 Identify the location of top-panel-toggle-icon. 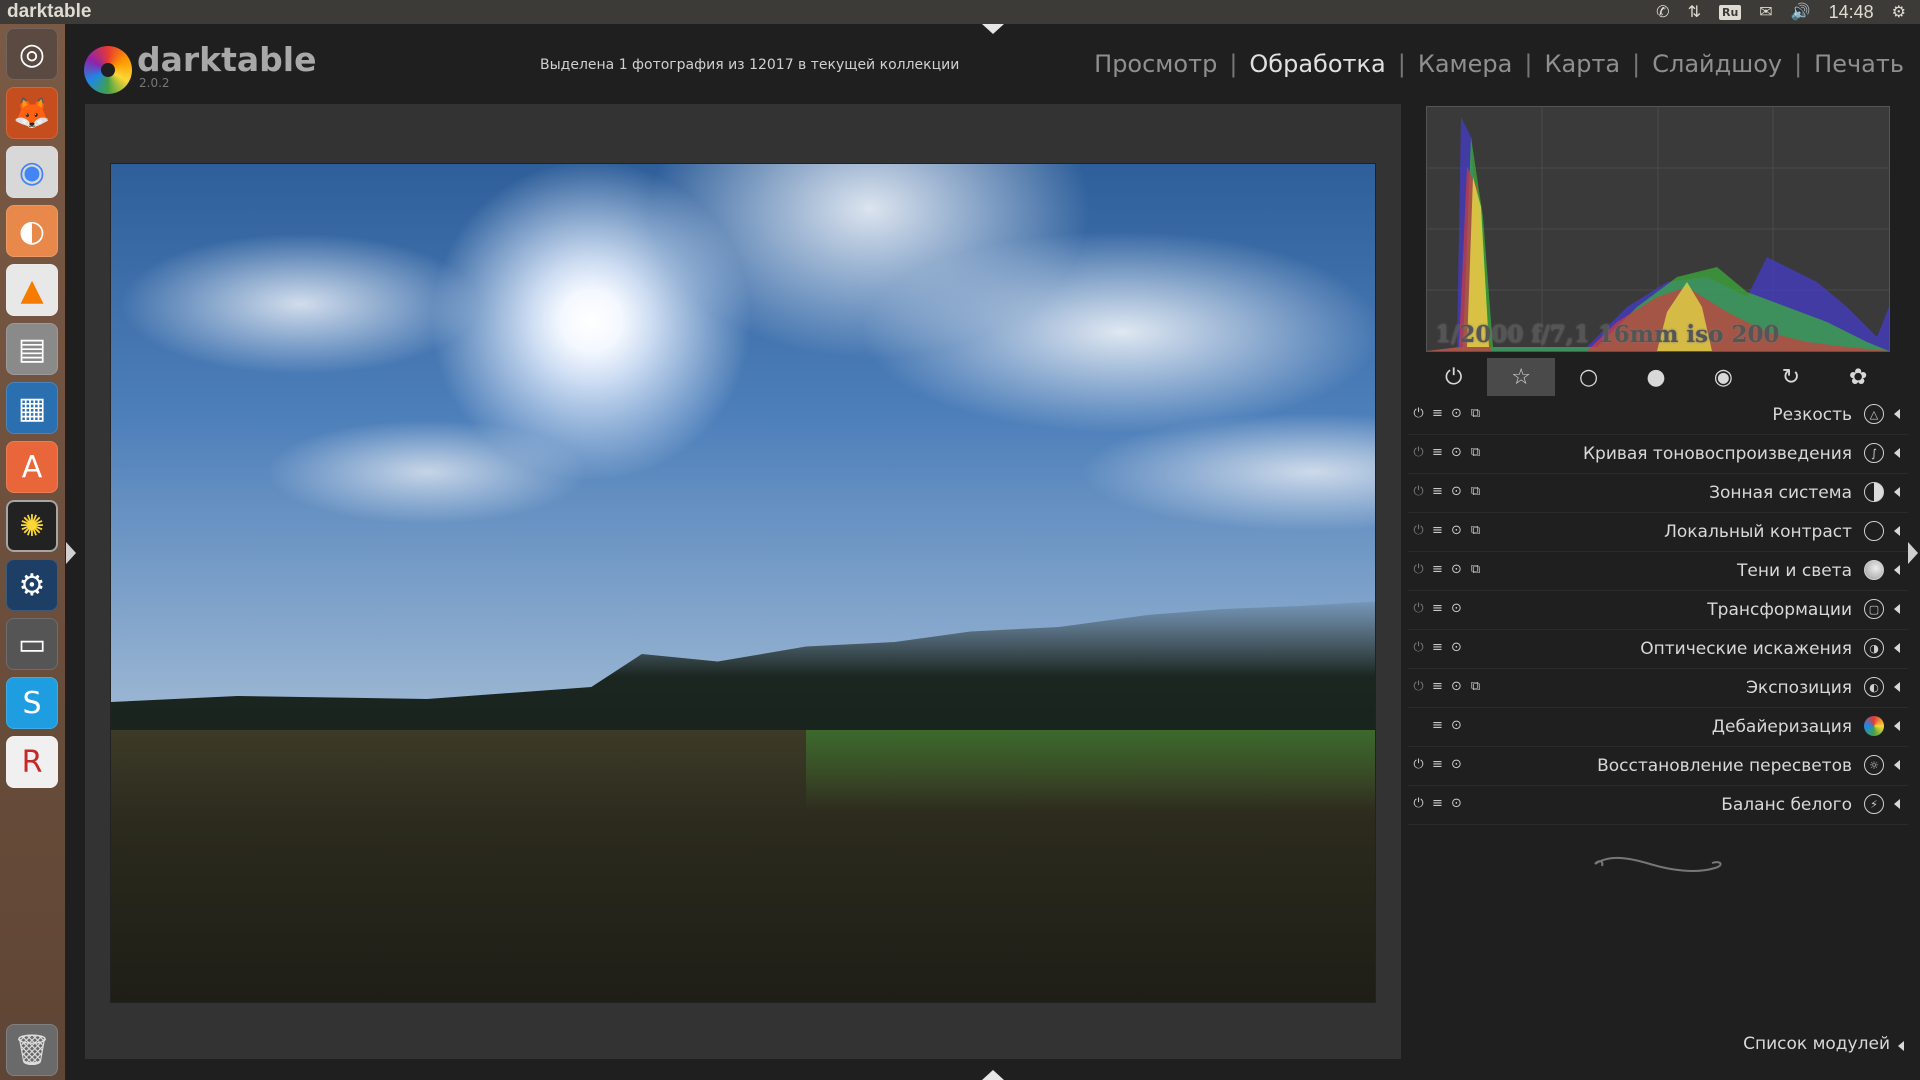
(993, 29).